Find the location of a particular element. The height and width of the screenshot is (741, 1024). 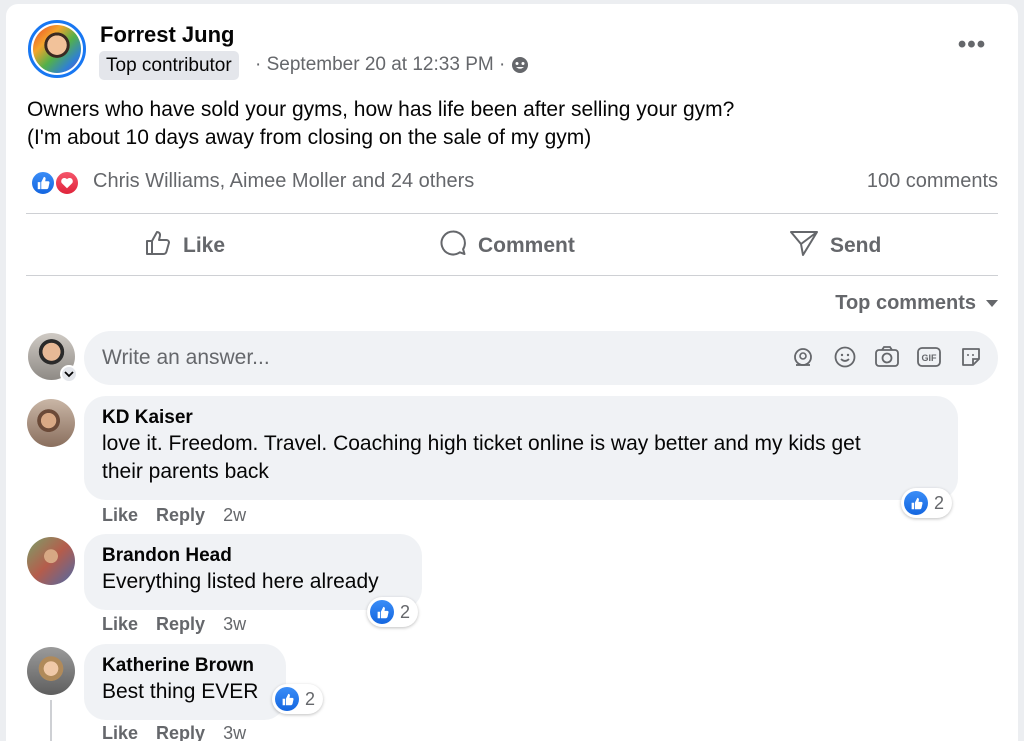

sort-label: Top comments is located at coordinates (905, 303).